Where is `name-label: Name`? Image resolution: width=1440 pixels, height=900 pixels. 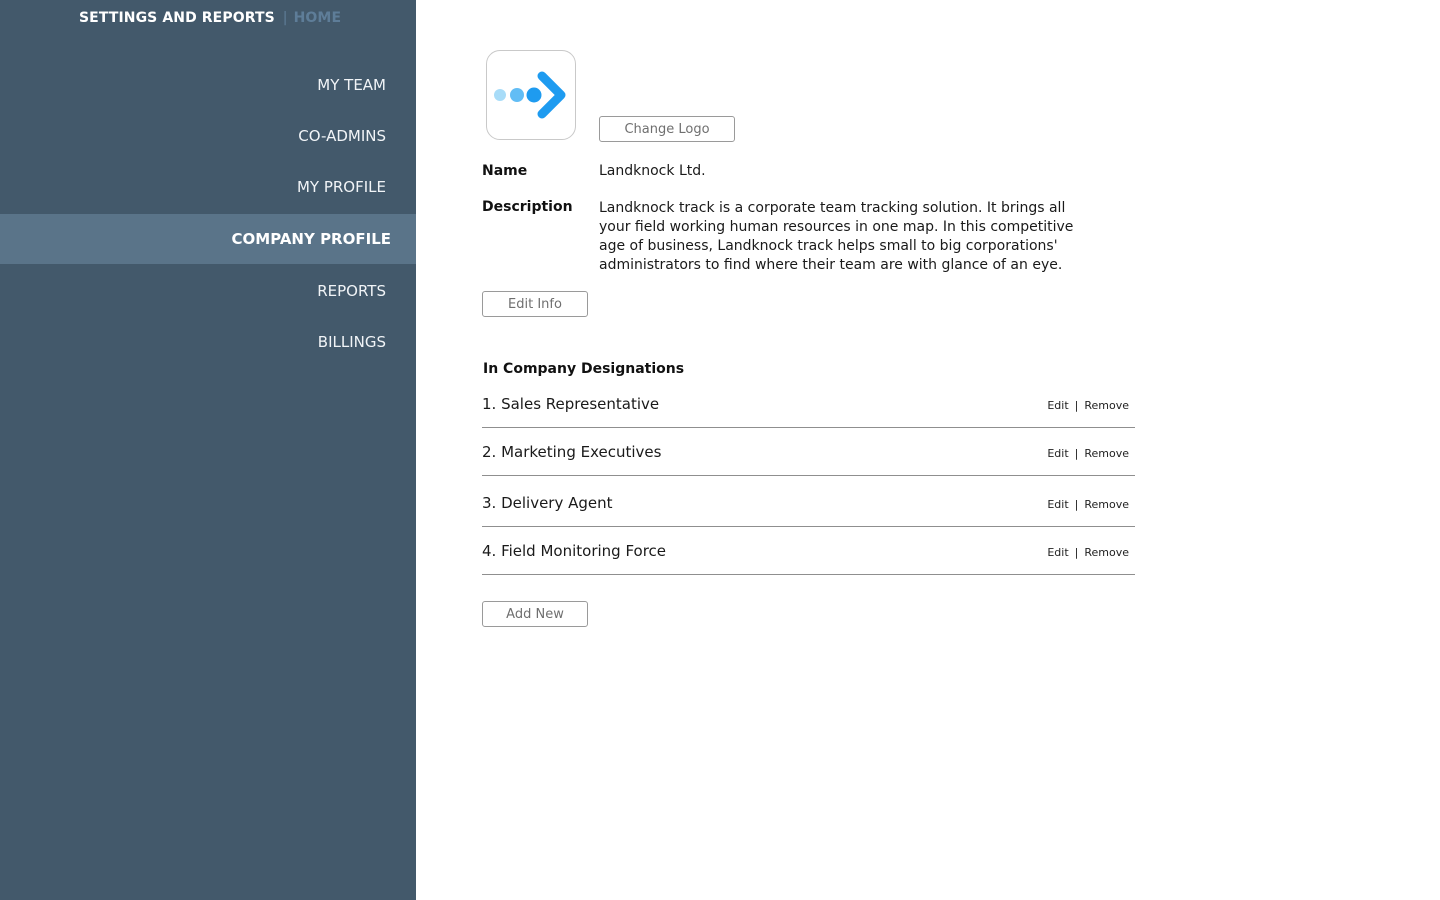 name-label: Name is located at coordinates (505, 171).